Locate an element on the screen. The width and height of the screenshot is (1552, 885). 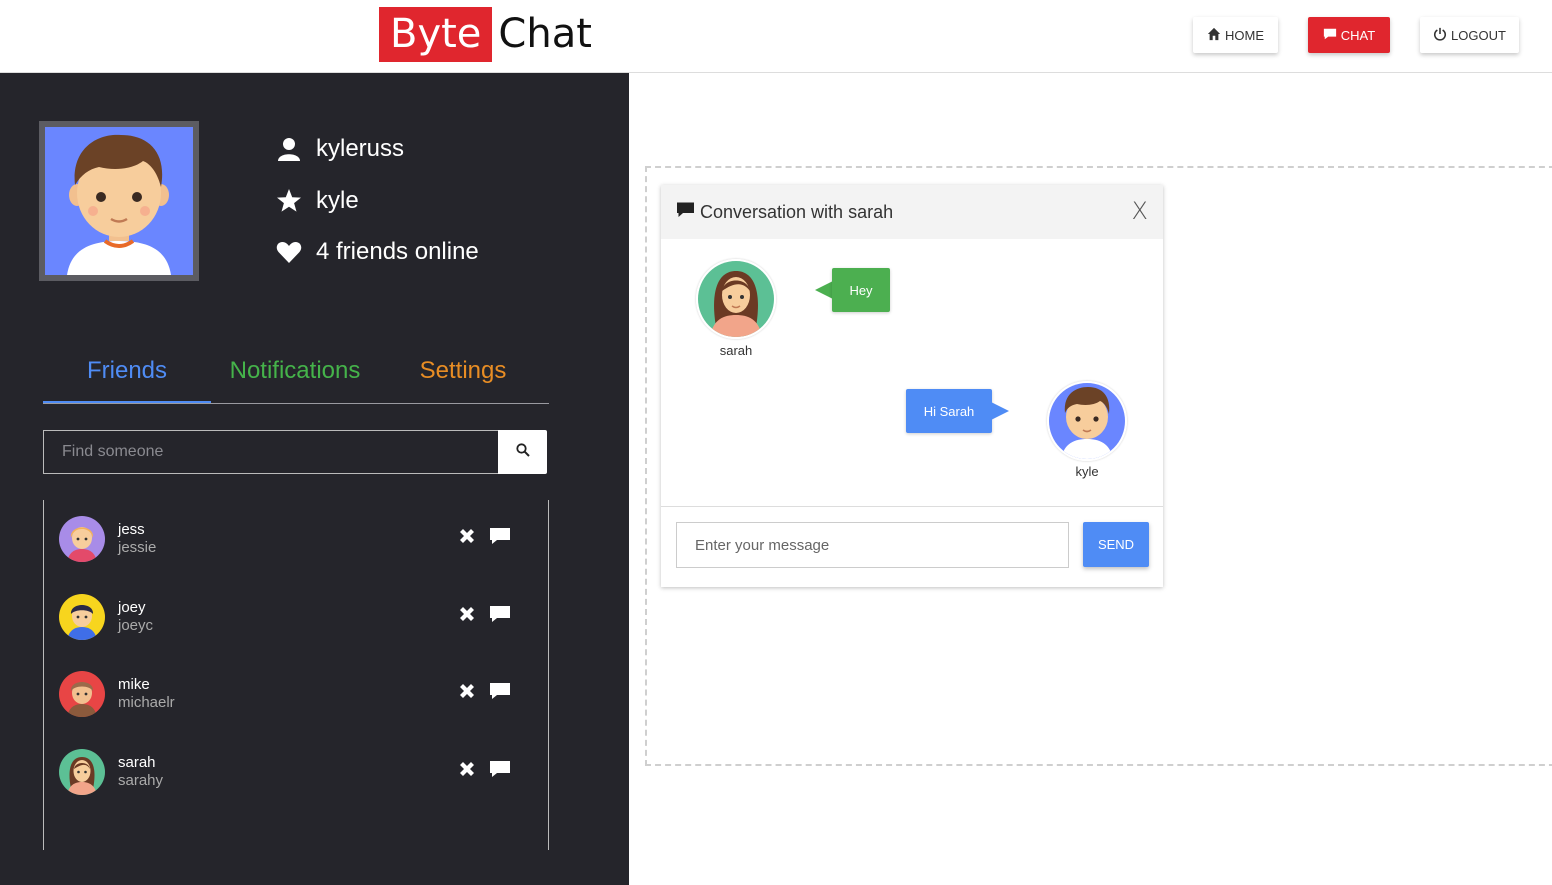
tab-settings: Settings is located at coordinates (463, 374).